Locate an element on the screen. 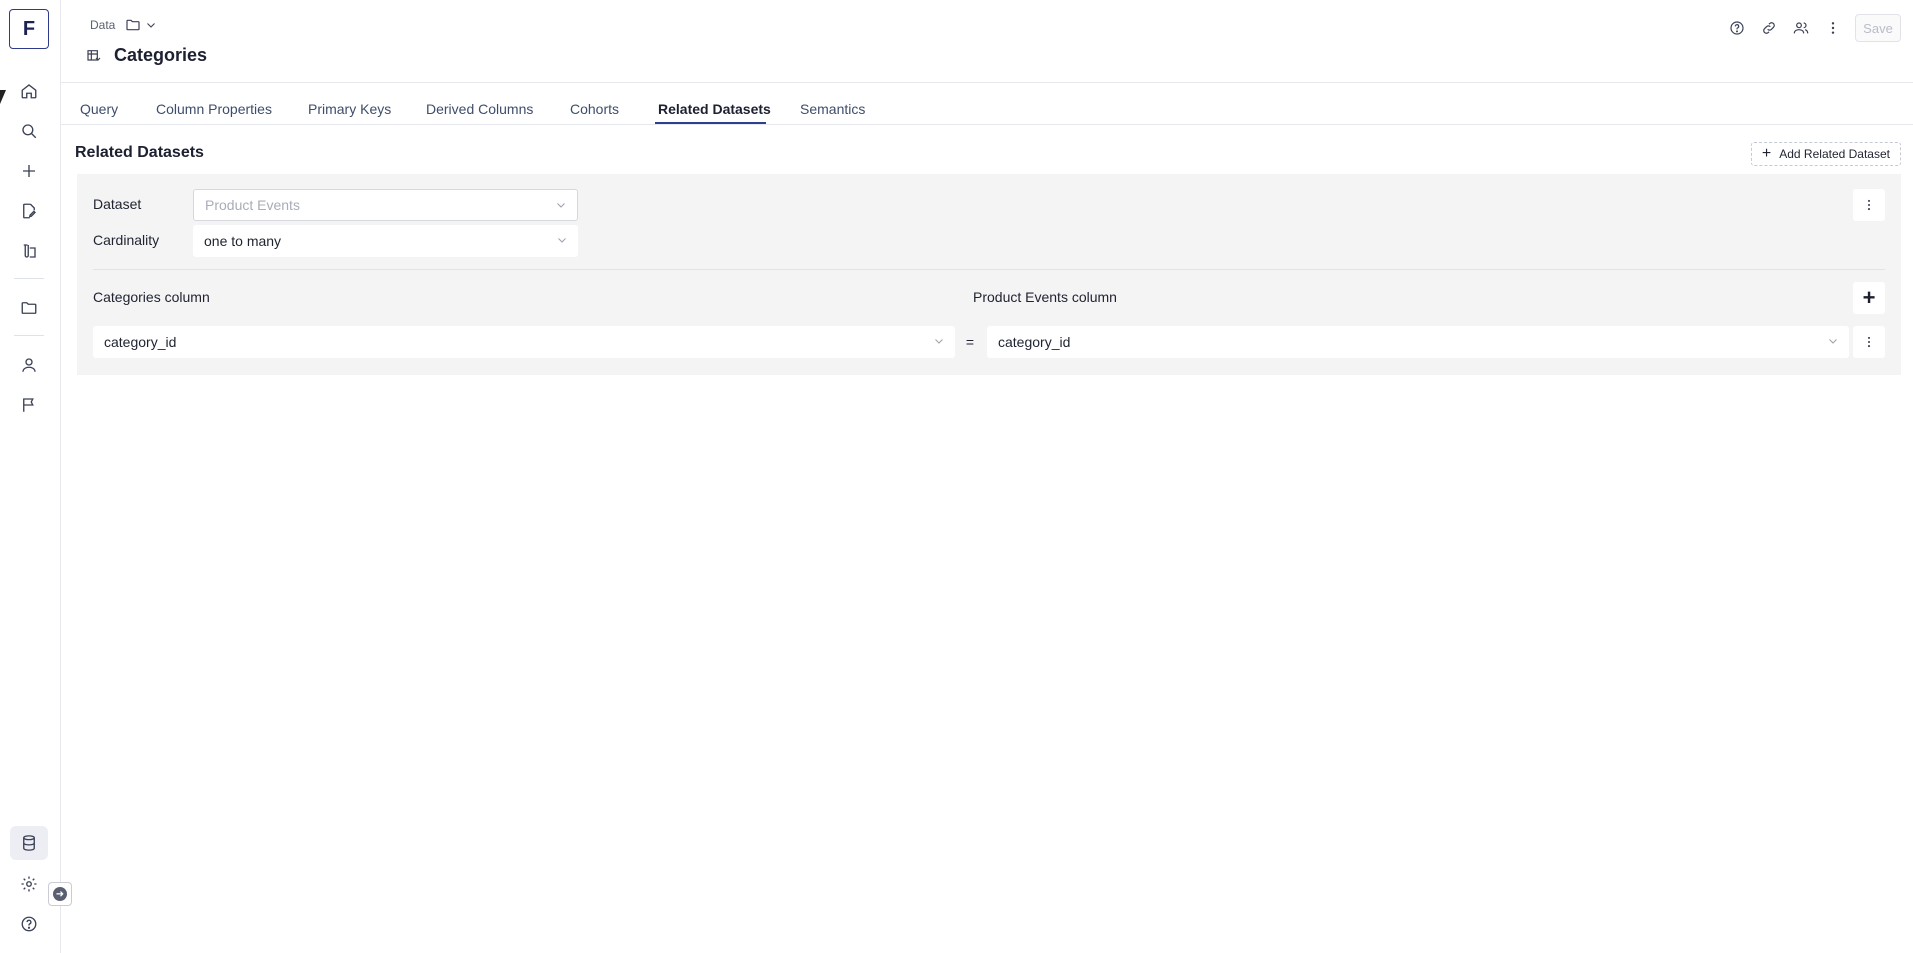 Image resolution: width=1913 pixels, height=953 pixels. flag-icon is located at coordinates (29, 405).